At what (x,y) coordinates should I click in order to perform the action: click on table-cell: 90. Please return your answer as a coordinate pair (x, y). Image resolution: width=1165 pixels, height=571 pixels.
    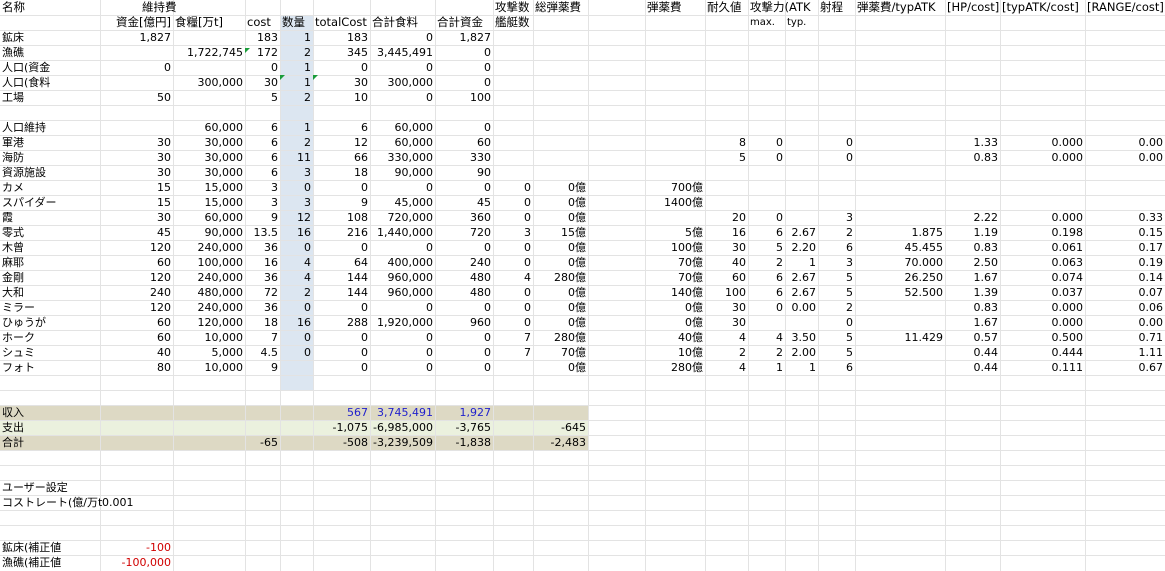
    Looking at the image, I should click on (464, 172).